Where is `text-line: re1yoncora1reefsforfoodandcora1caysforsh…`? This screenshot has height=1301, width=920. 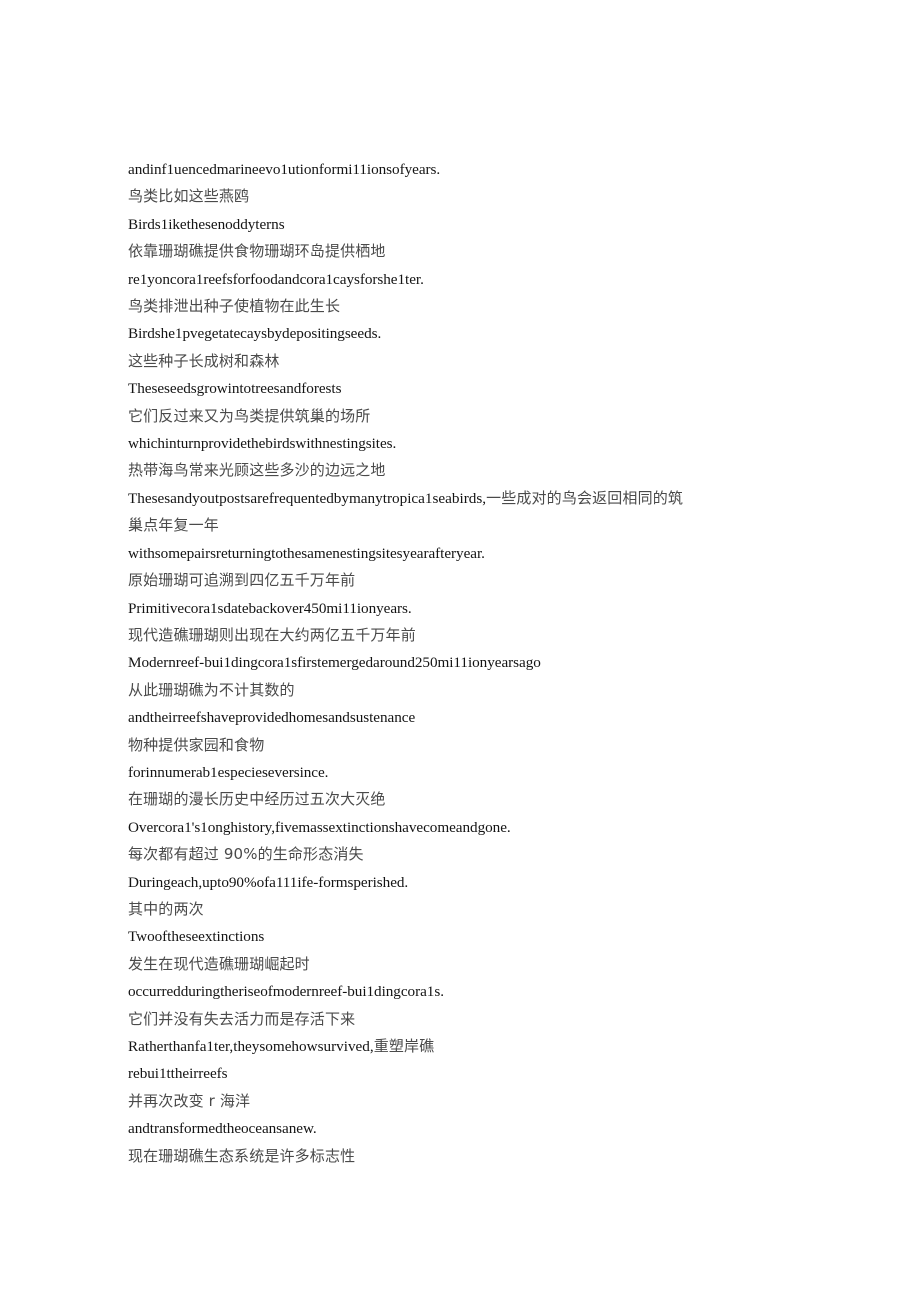 text-line: re1yoncora1reefsforfoodandcora1caysforsh… is located at coordinates (276, 279).